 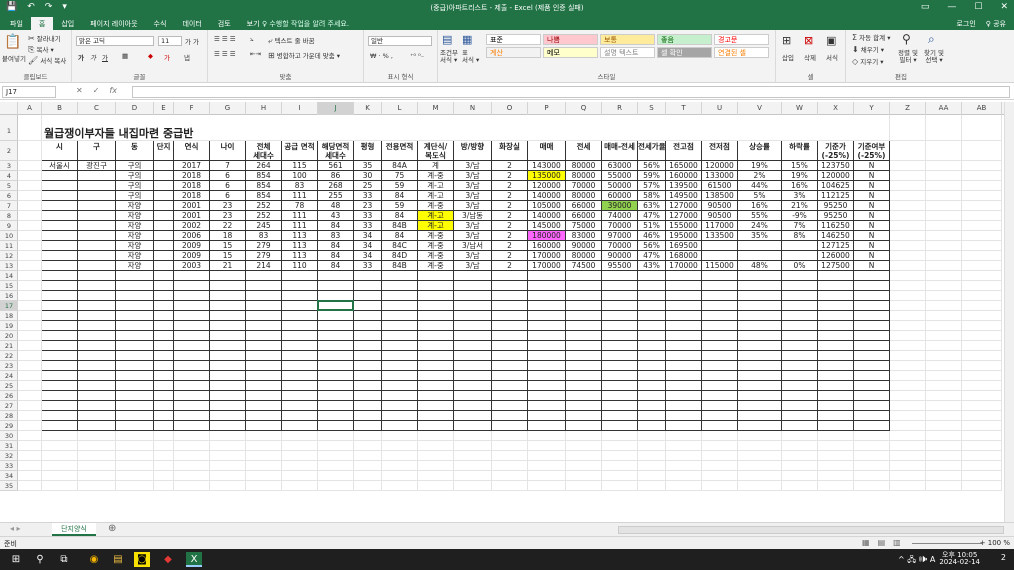 What do you see at coordinates (97, 436) in the screenshot?
I see `cell-C30` at bounding box center [97, 436].